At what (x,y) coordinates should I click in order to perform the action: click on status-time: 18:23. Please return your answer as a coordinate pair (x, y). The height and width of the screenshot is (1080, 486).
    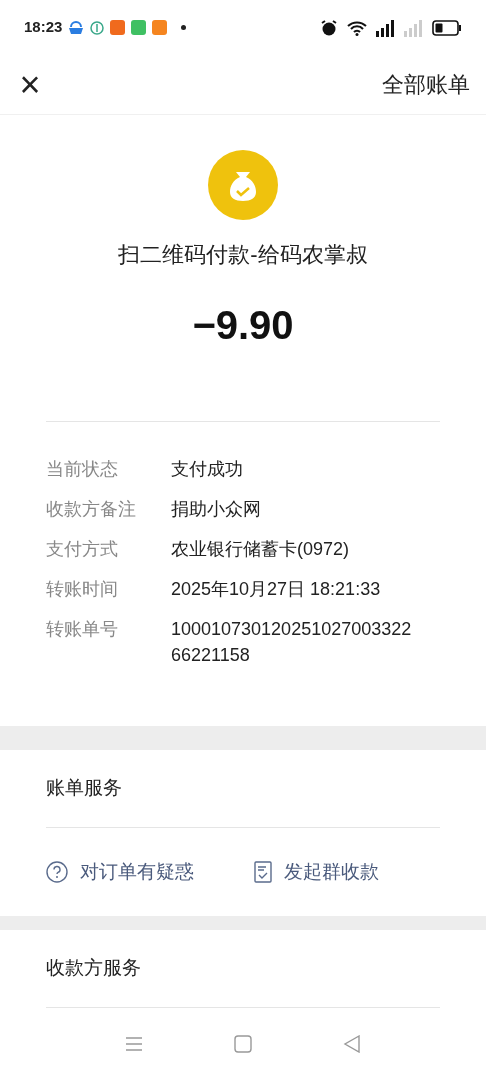
    Looking at the image, I should click on (43, 27).